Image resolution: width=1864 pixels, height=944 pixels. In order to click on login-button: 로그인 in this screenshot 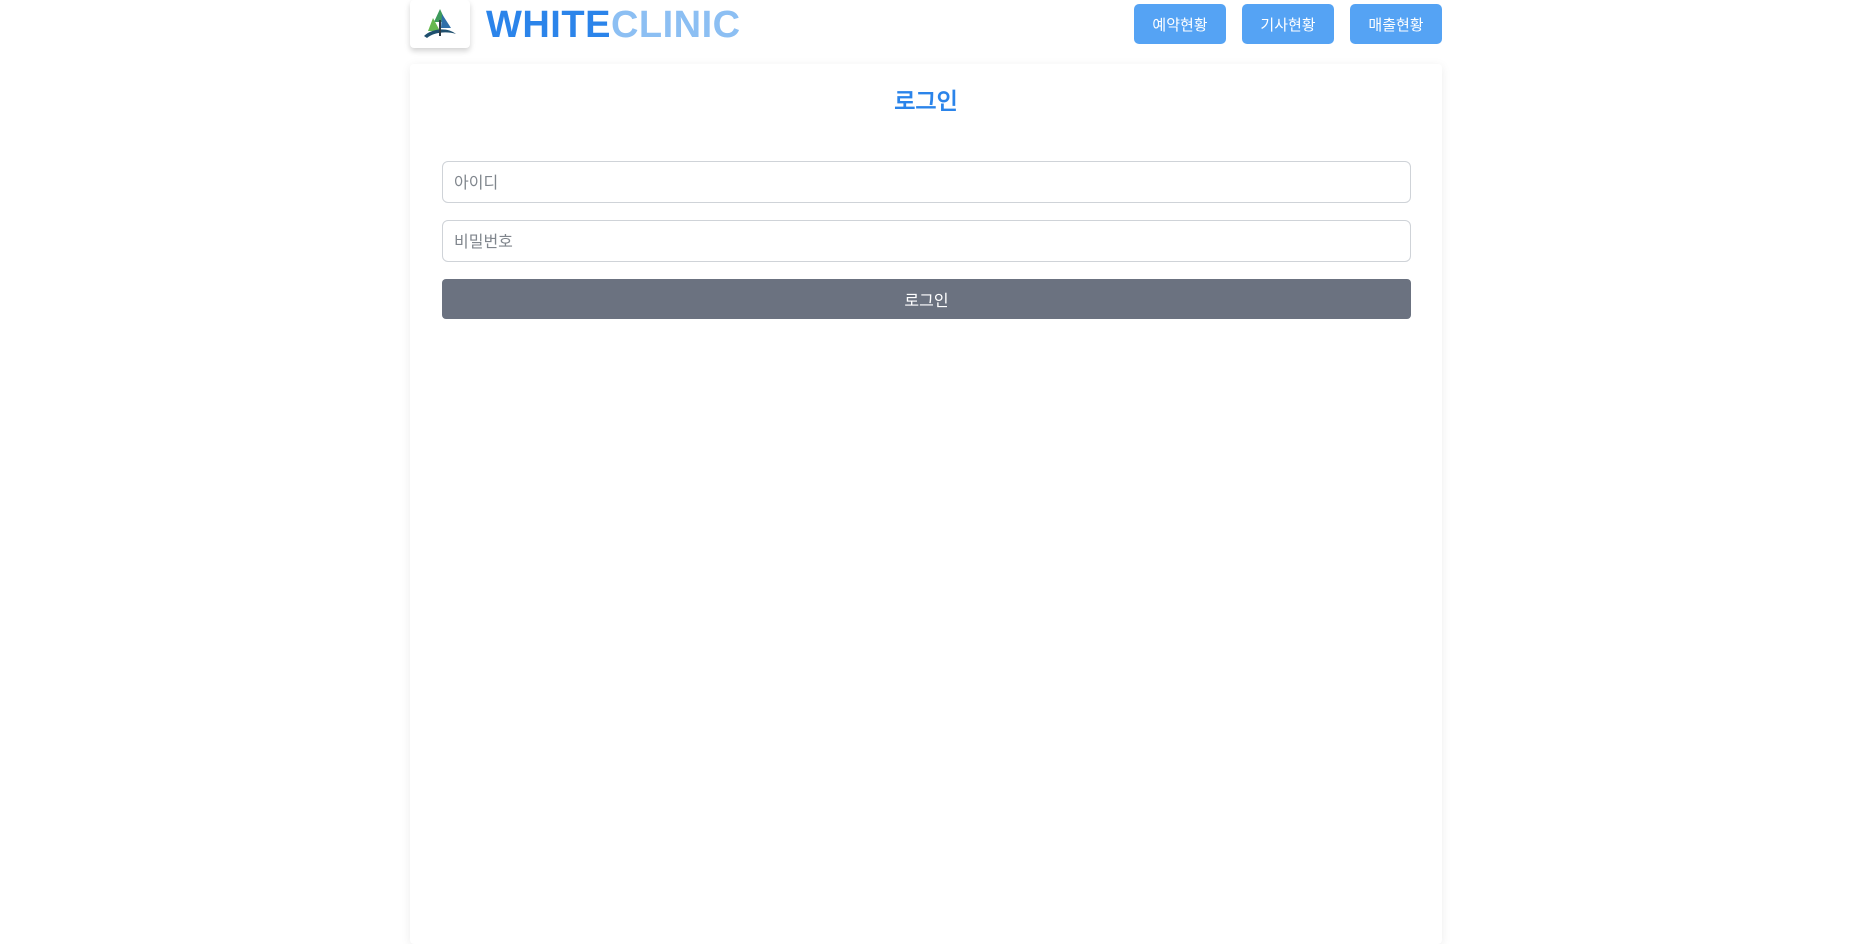, I will do `click(926, 299)`.